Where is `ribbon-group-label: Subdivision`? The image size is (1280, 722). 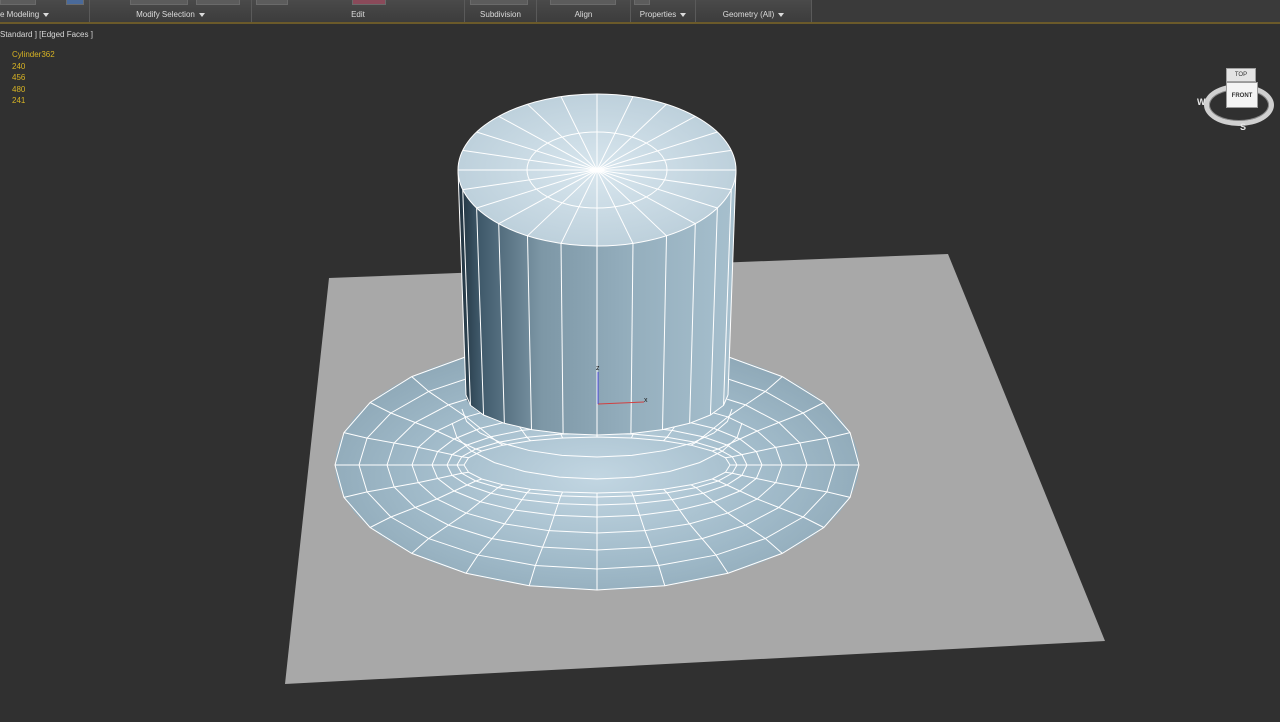 ribbon-group-label: Subdivision is located at coordinates (500, 14).